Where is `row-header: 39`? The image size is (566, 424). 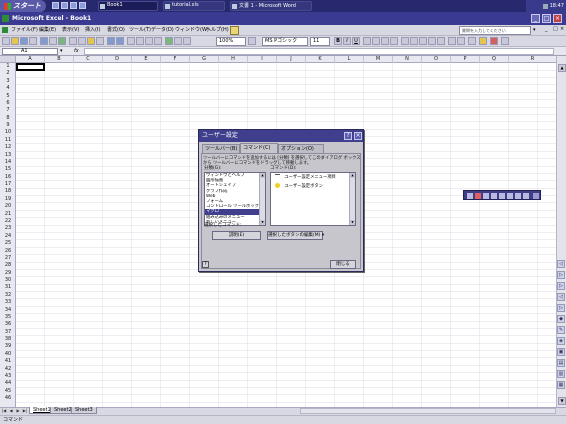
row-header: 39 is located at coordinates (8, 346).